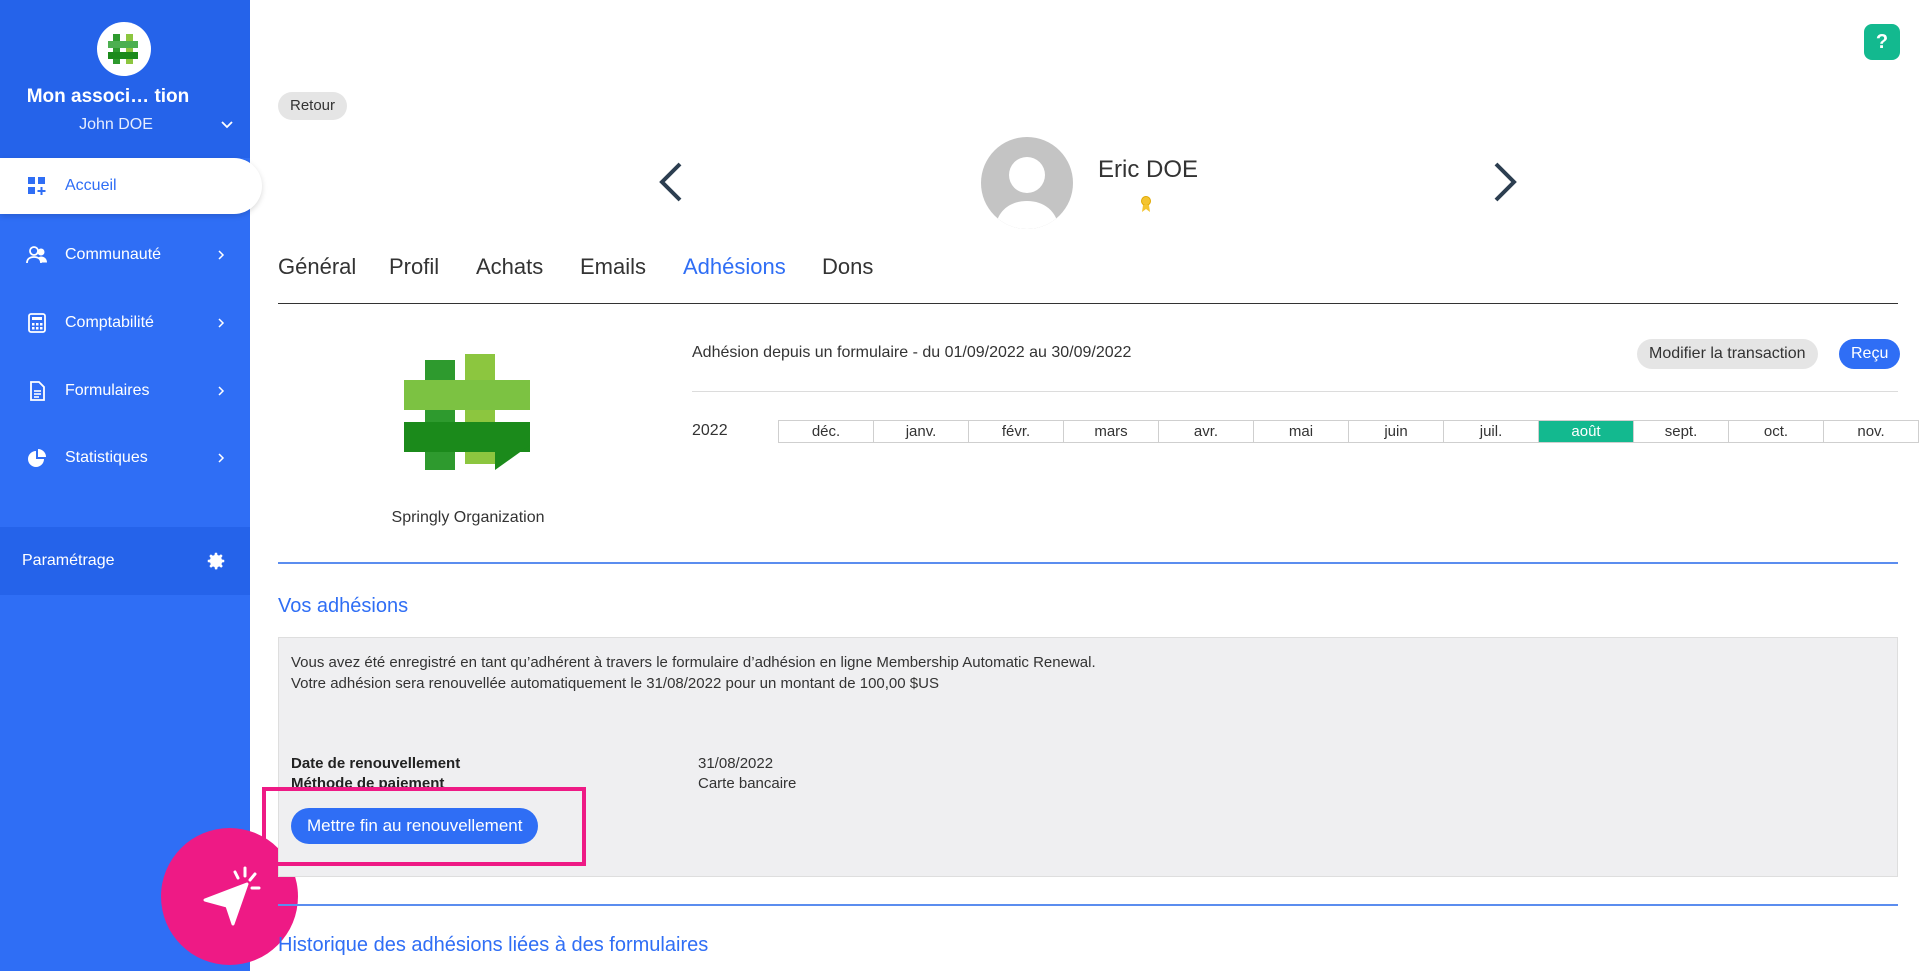 This screenshot has width=1919, height=971. Describe the element at coordinates (107, 390) in the screenshot. I see `sidebar-item-label: Formulaires` at that location.